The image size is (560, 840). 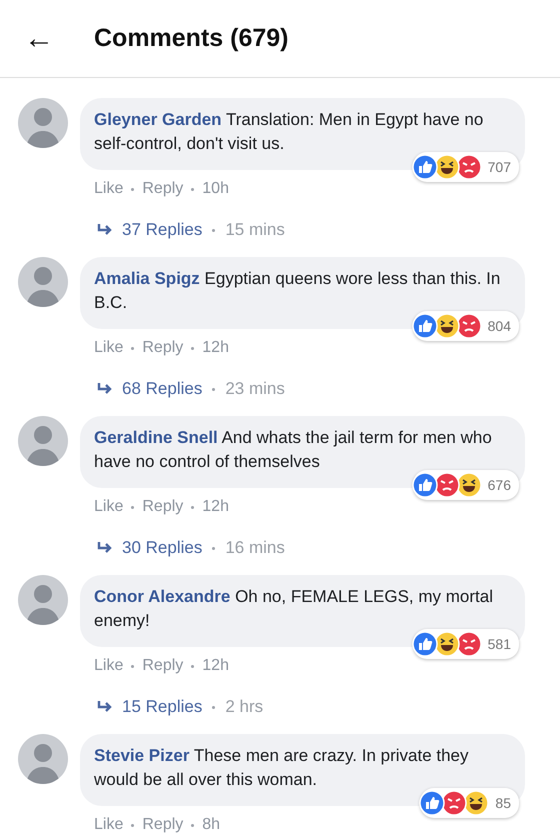 I want to click on comment-text: Stevie Pizer These men are crazy. In private they would be all over this woman., so click(x=282, y=768).